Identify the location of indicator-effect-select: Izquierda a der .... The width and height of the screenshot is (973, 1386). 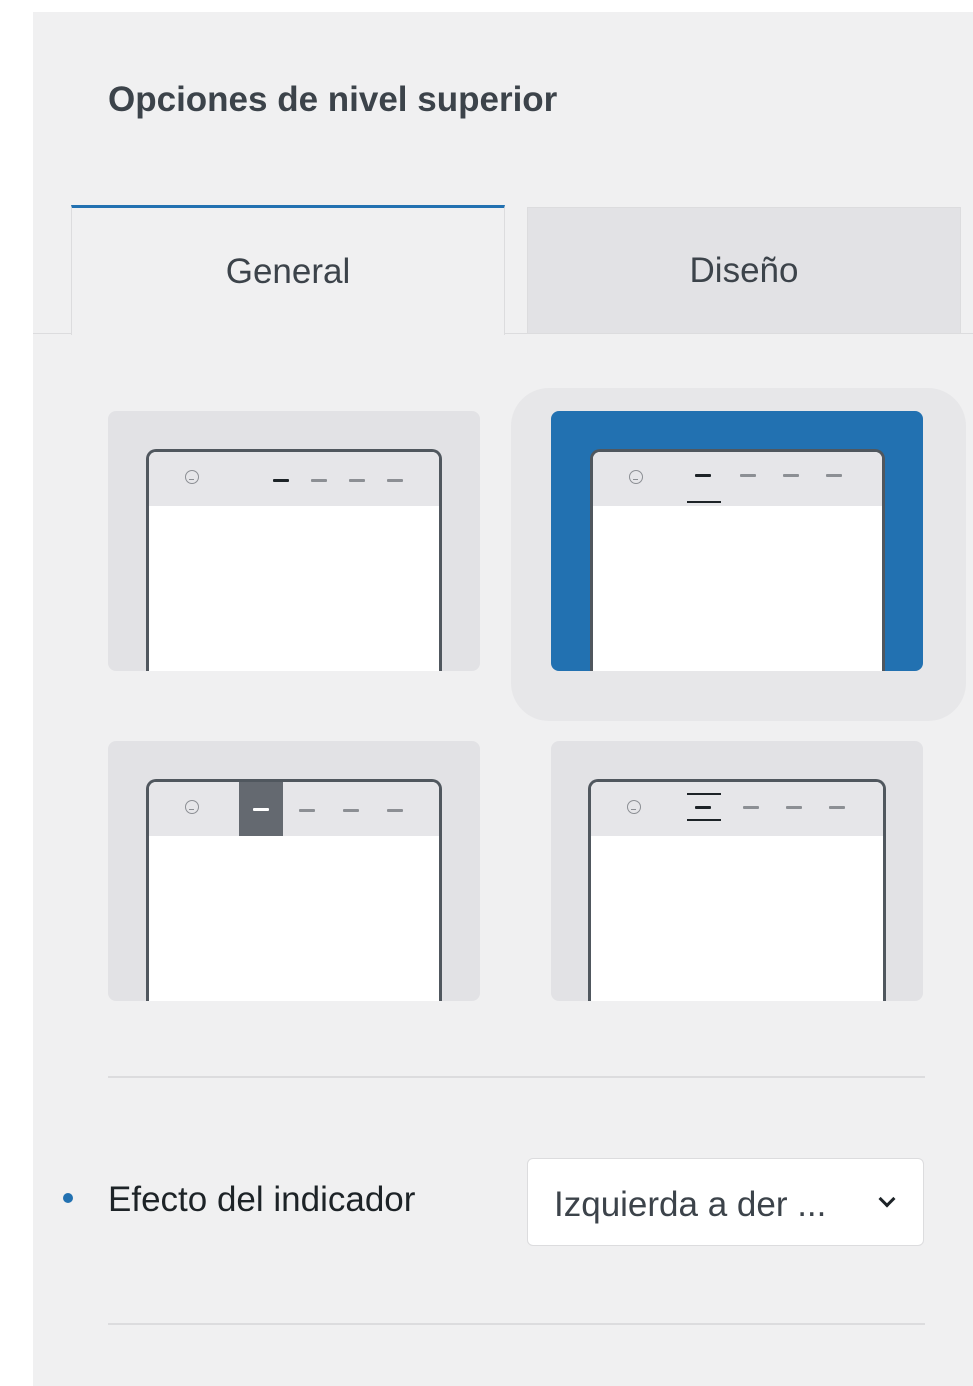
(725, 1202).